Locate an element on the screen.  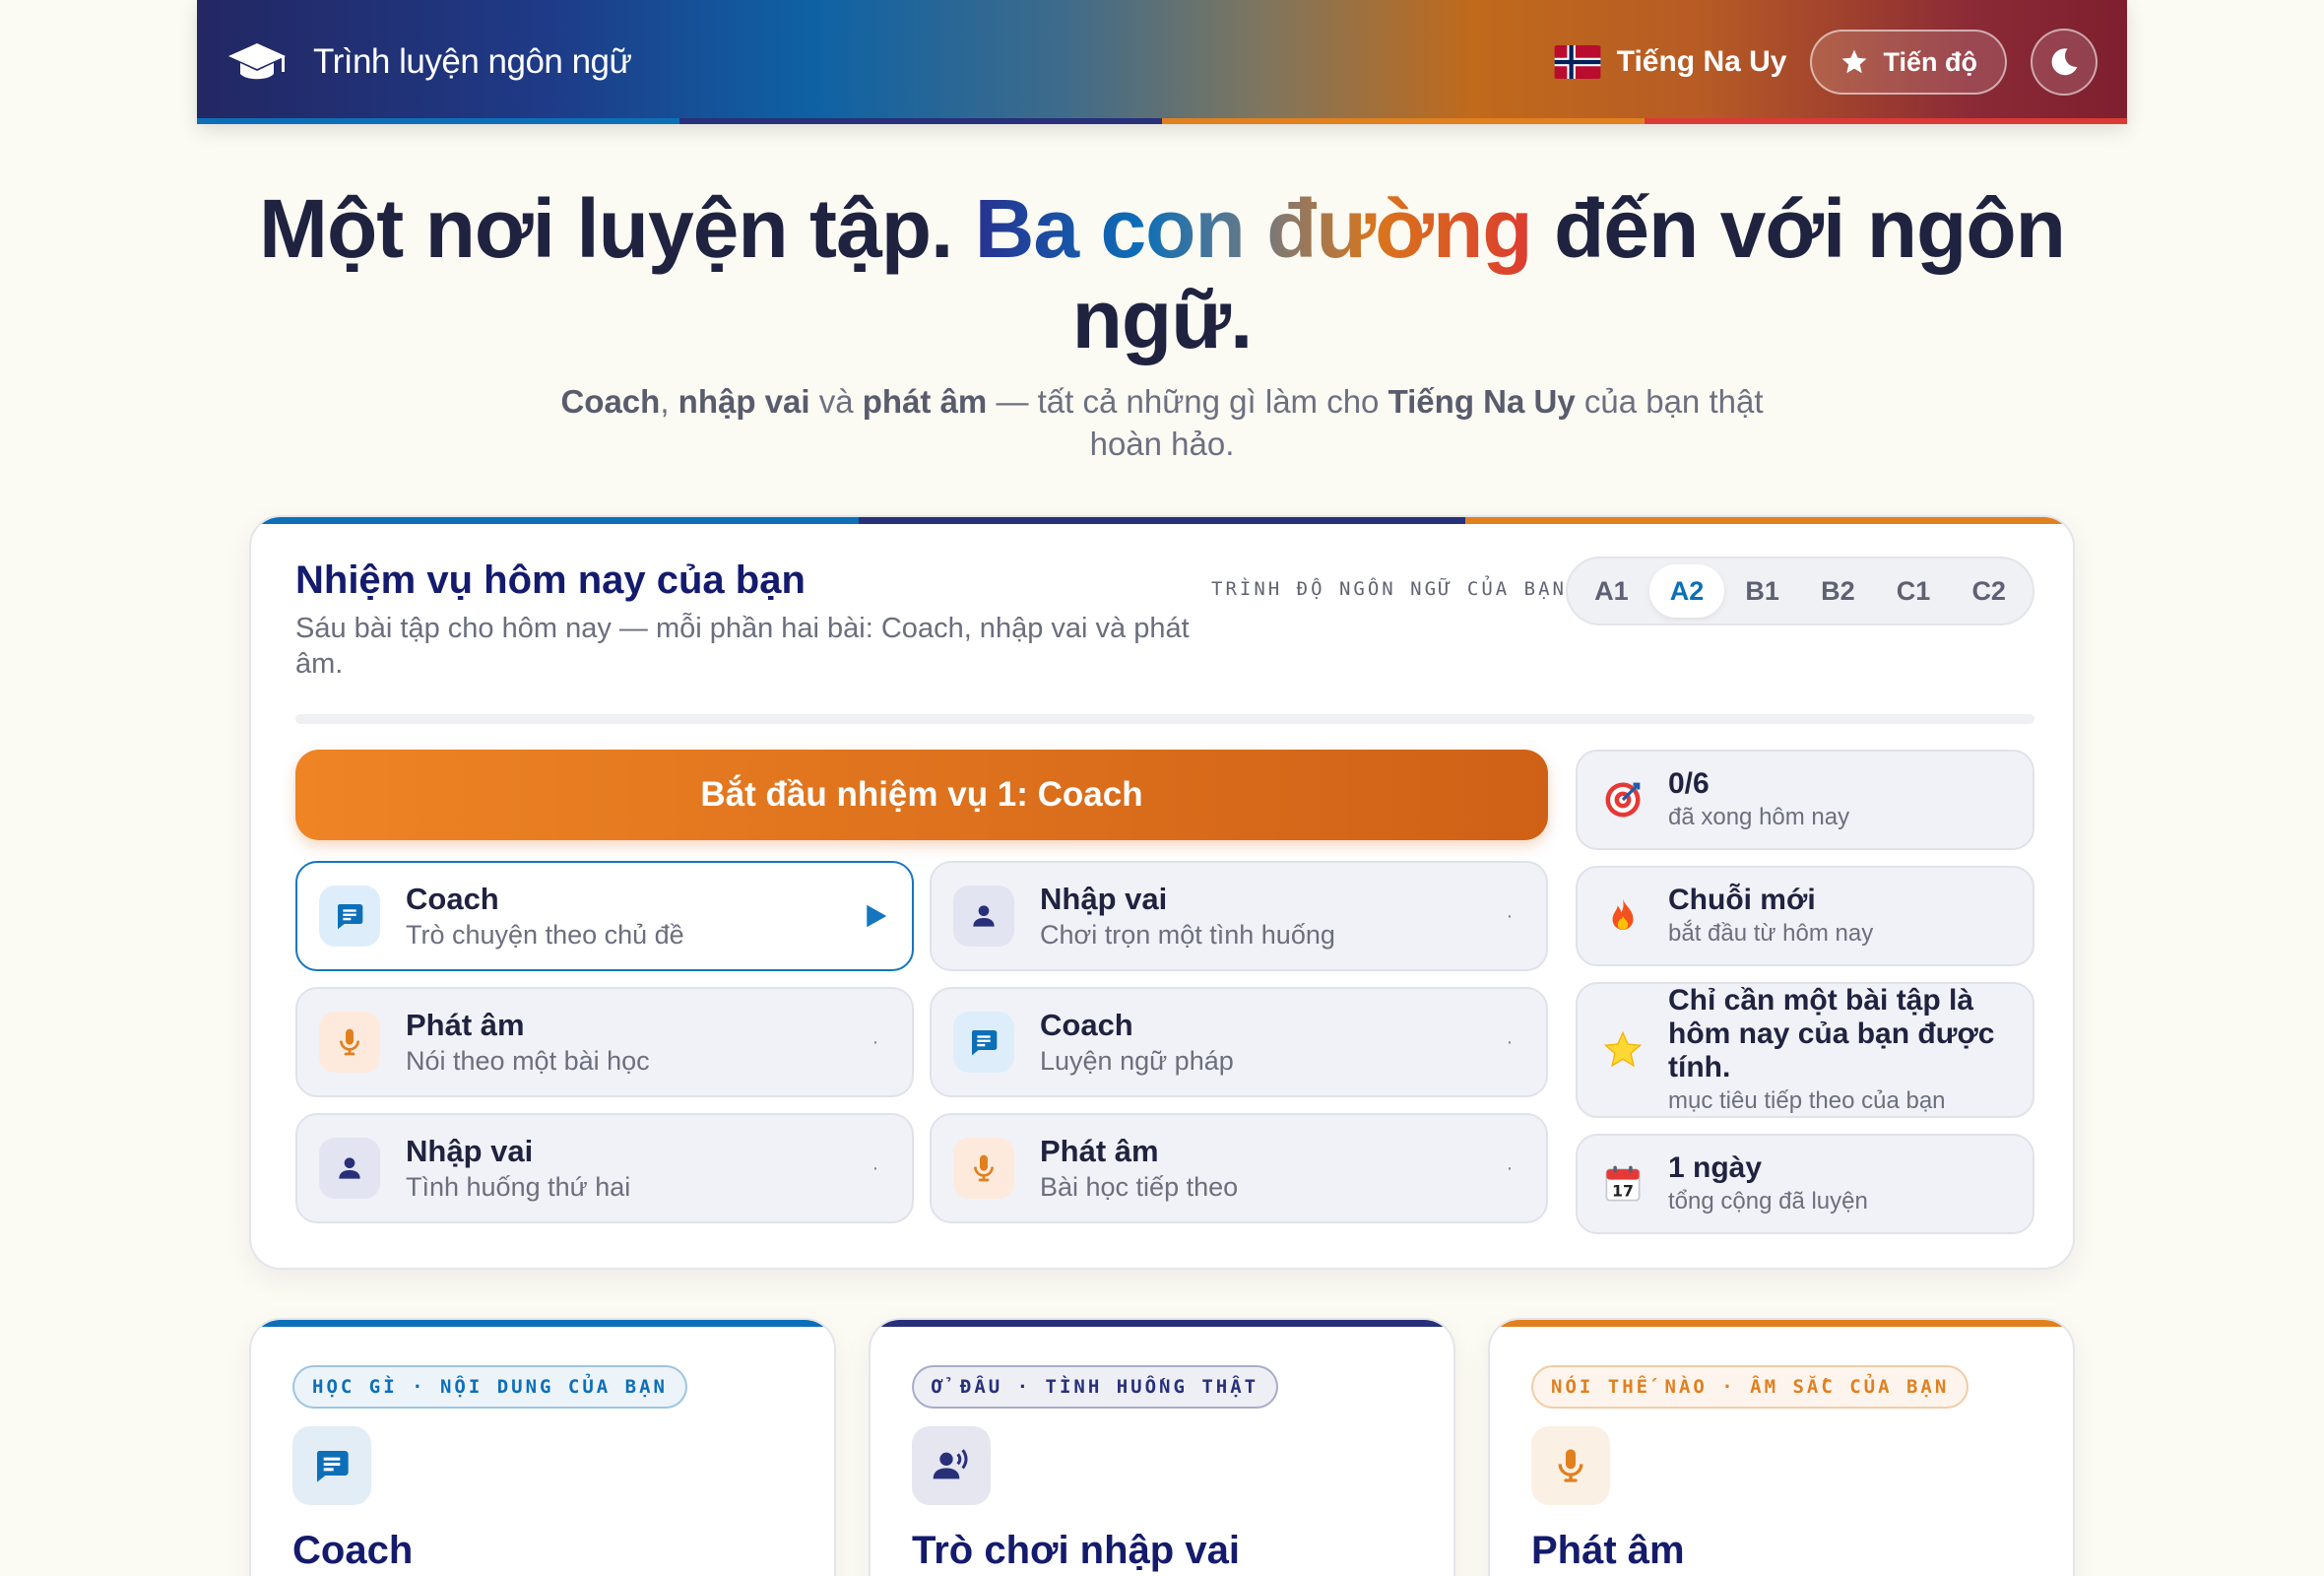
mission-task-3: Phát âm Nói theo một bài học · is located at coordinates (605, 1042).